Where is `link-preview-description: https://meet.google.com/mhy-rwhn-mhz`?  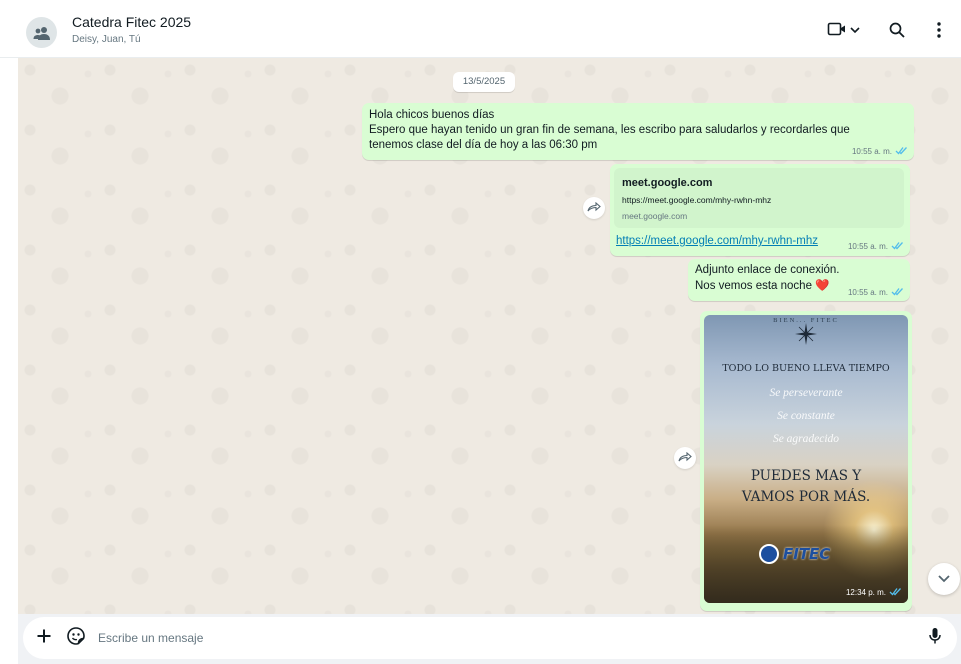
link-preview-description: https://meet.google.com/mhy-rwhn-mhz is located at coordinates (697, 200).